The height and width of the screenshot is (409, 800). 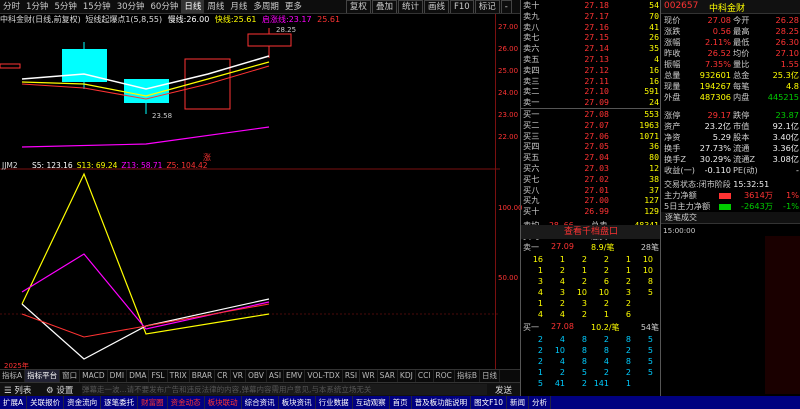 What do you see at coordinates (787, 115) in the screenshot?
I see `quote-value: 23.87` at bounding box center [787, 115].